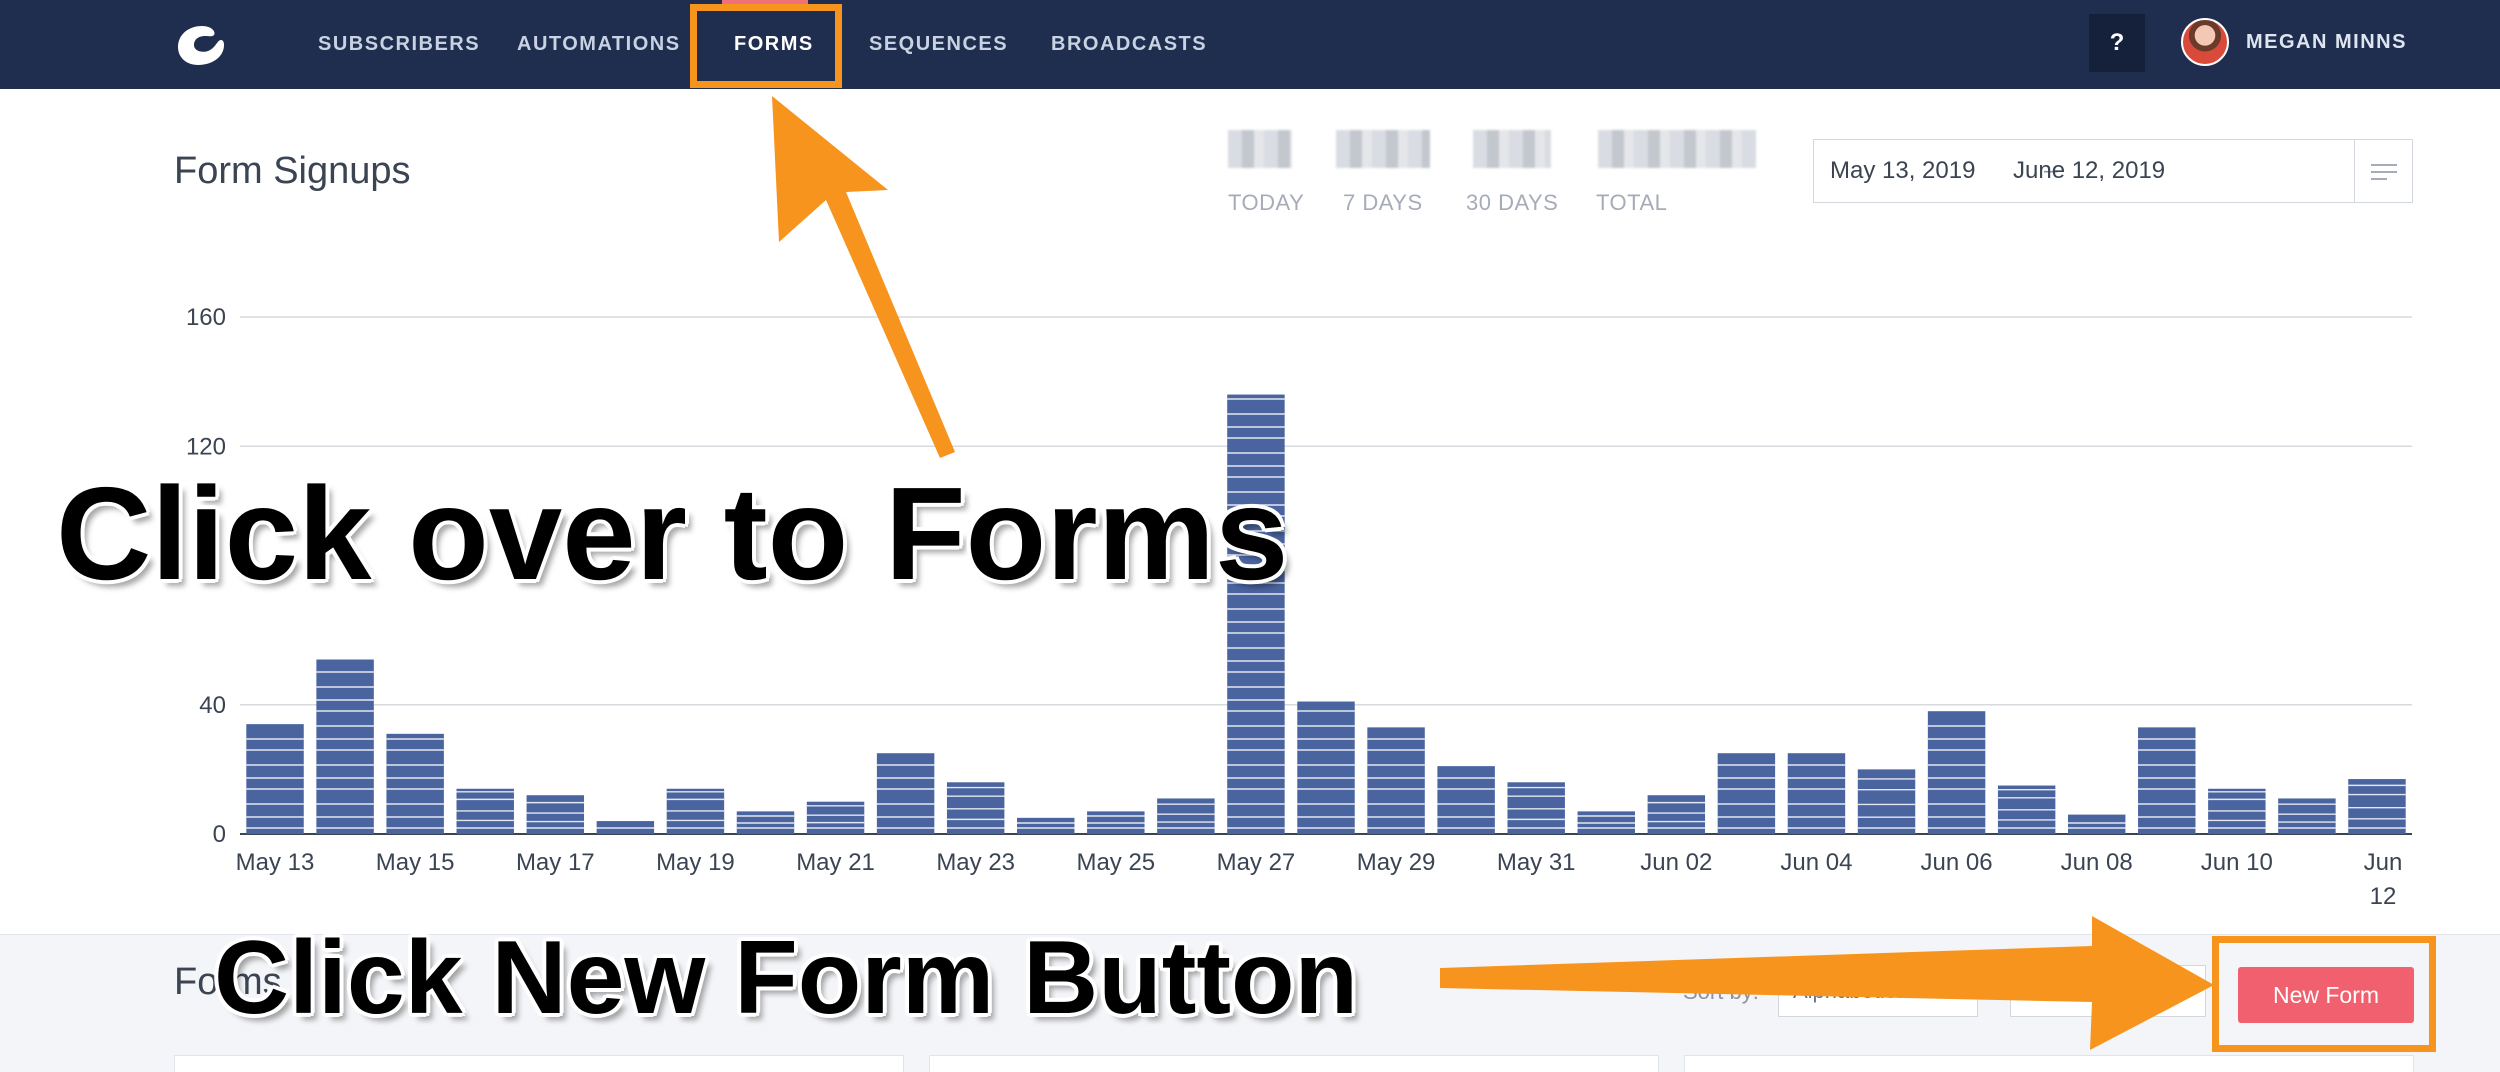 This screenshot has width=2500, height=1072. Describe the element at coordinates (1512, 149) in the screenshot. I see `stat-value-30-days-blurred` at that location.